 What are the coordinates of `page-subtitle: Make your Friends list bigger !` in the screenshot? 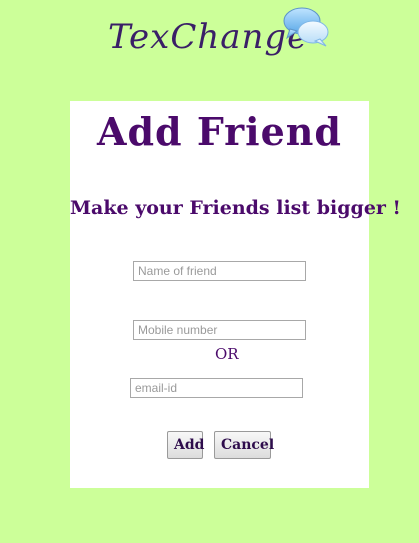 It's located at (235, 208).